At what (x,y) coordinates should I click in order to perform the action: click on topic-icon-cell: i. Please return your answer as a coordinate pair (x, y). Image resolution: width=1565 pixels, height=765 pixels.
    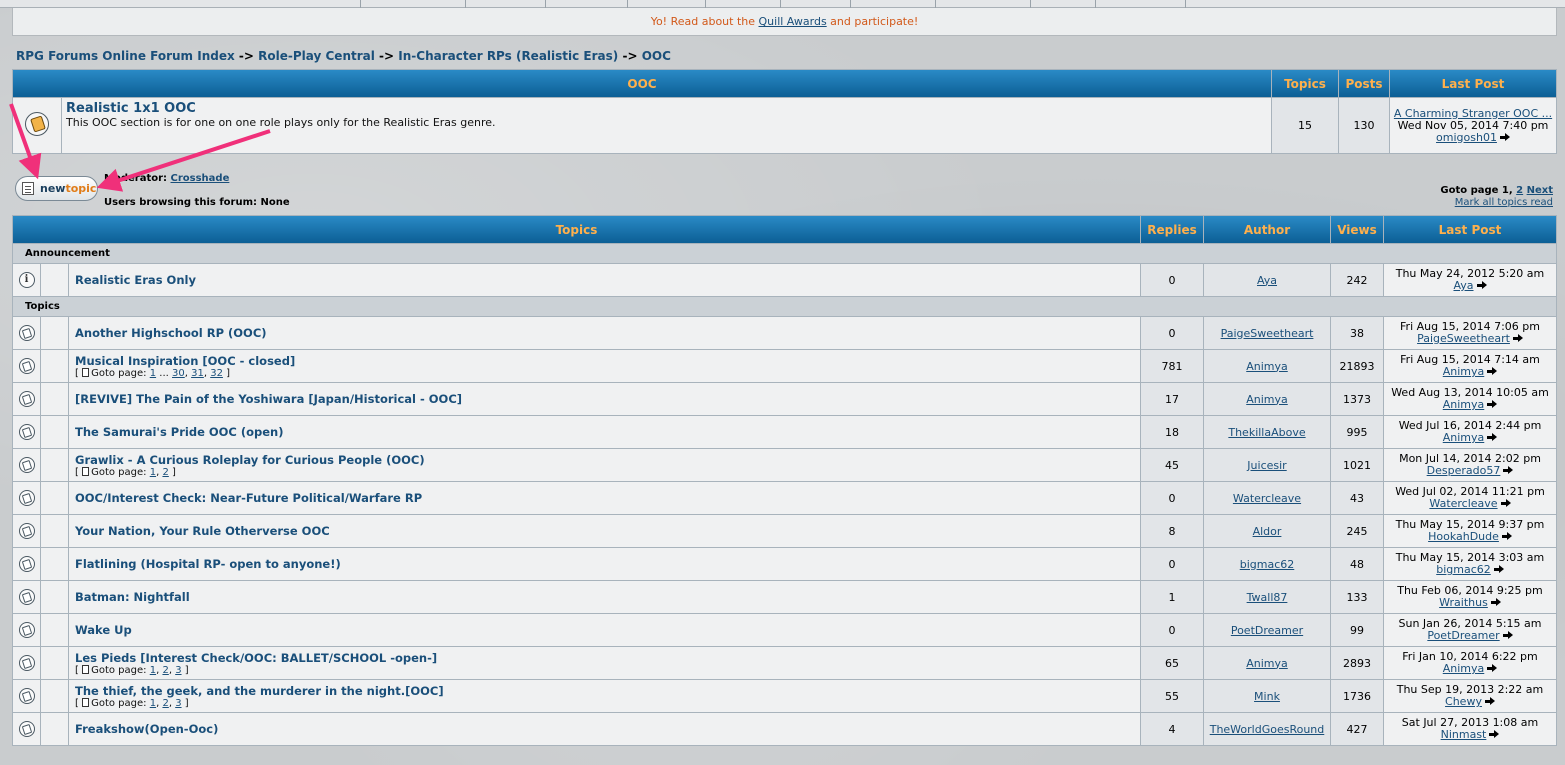
    Looking at the image, I should click on (26, 280).